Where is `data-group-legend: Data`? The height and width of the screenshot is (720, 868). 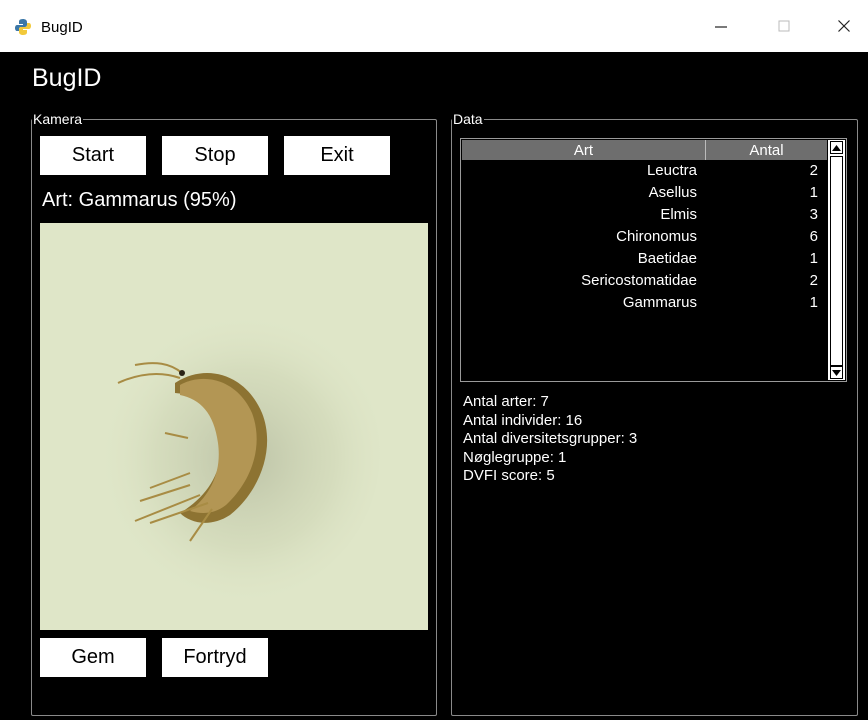
data-group-legend: Data is located at coordinates (468, 119).